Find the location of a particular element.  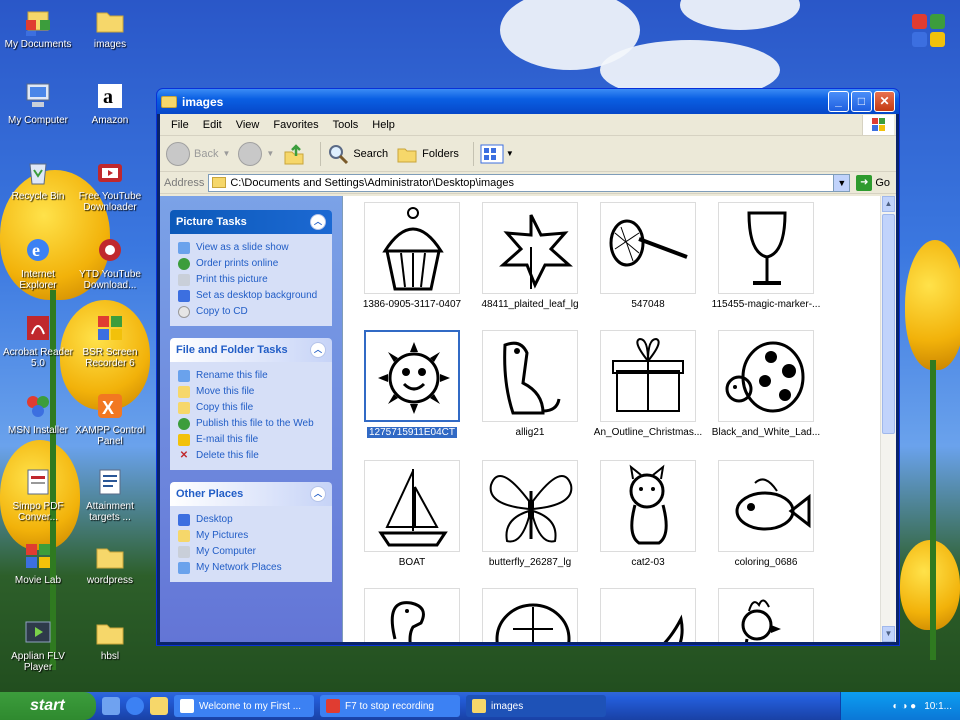

folders-button: Folders is located at coordinates (427, 154).